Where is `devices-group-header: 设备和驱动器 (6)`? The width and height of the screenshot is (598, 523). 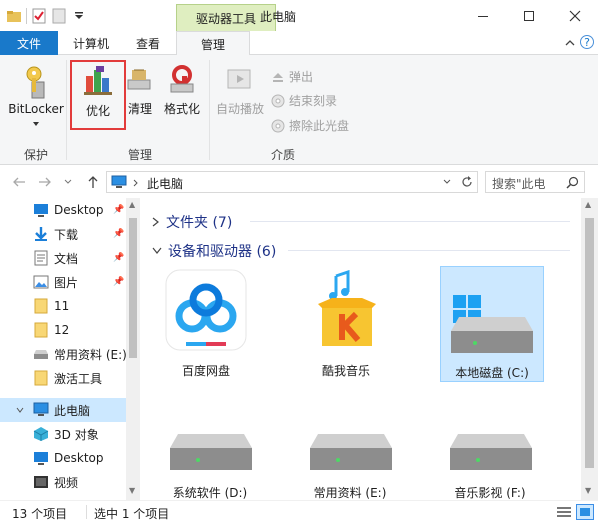
devices-group-header: 设备和驱动器 (6) is located at coordinates (214, 251).